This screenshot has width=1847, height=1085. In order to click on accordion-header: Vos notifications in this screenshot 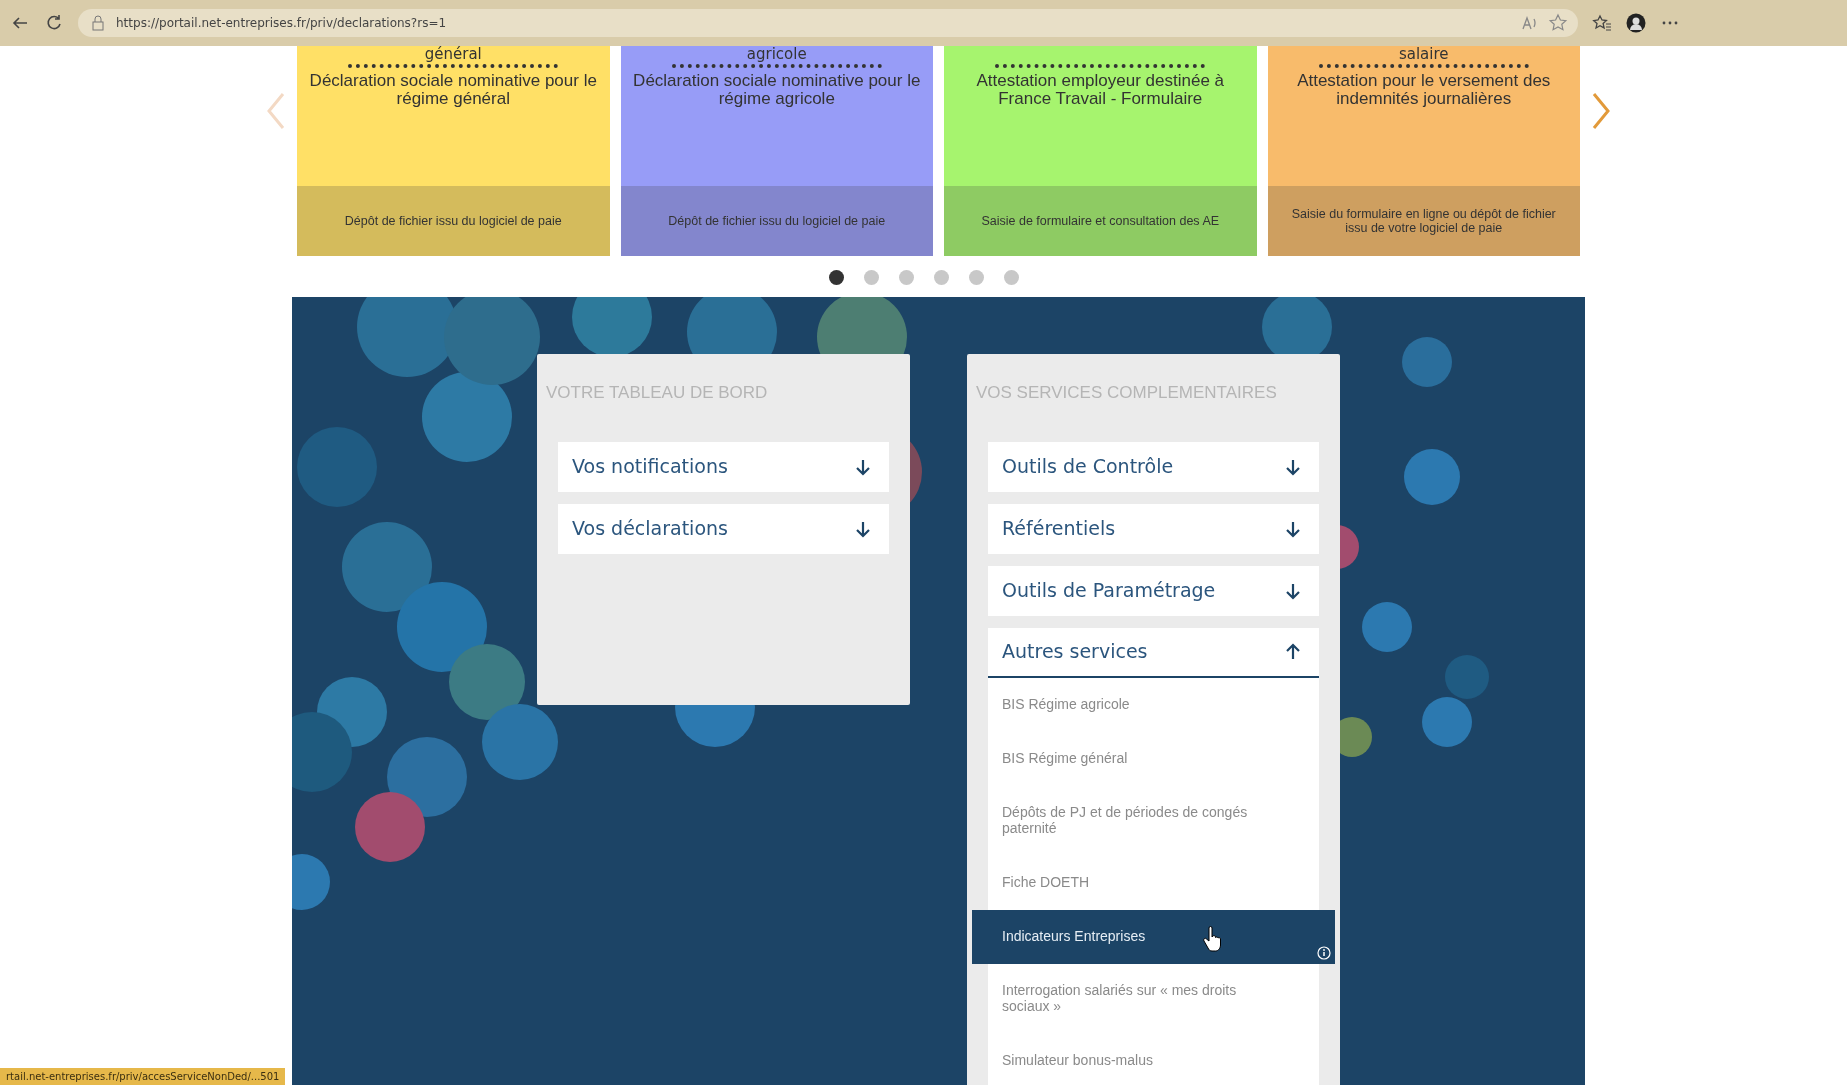, I will do `click(723, 466)`.